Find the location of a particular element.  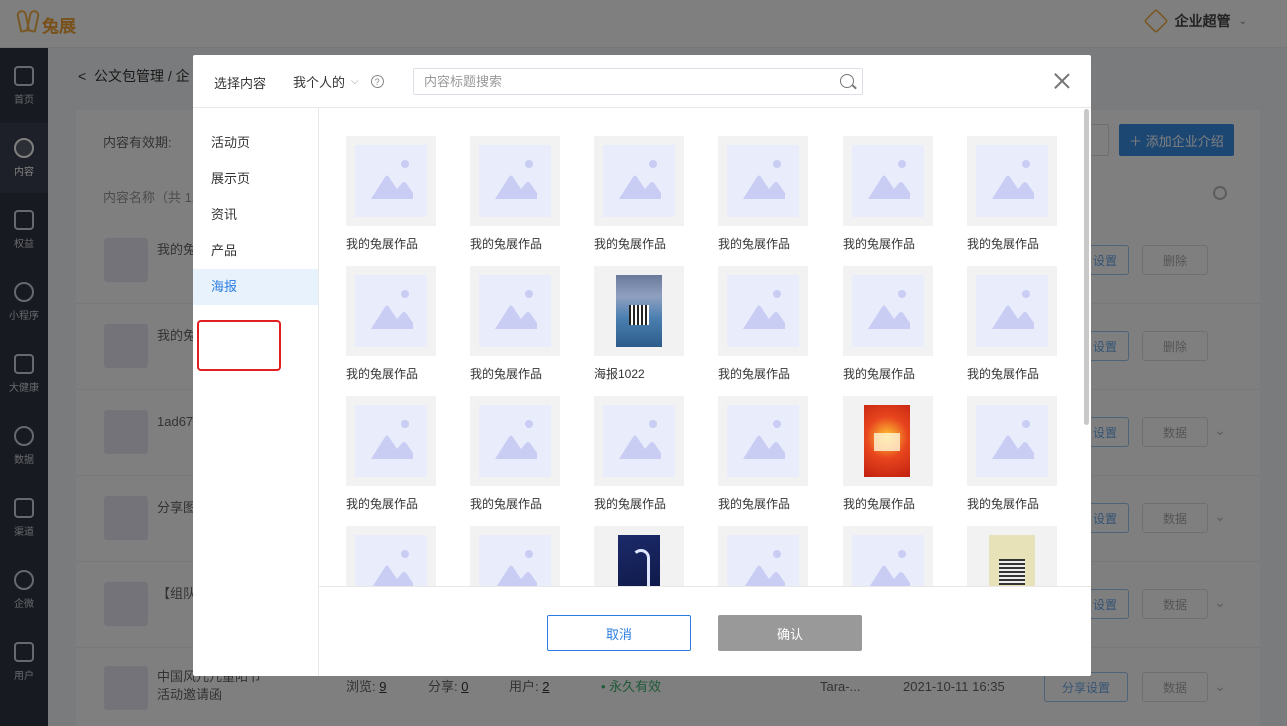

cancel-button: 取消 is located at coordinates (619, 633).